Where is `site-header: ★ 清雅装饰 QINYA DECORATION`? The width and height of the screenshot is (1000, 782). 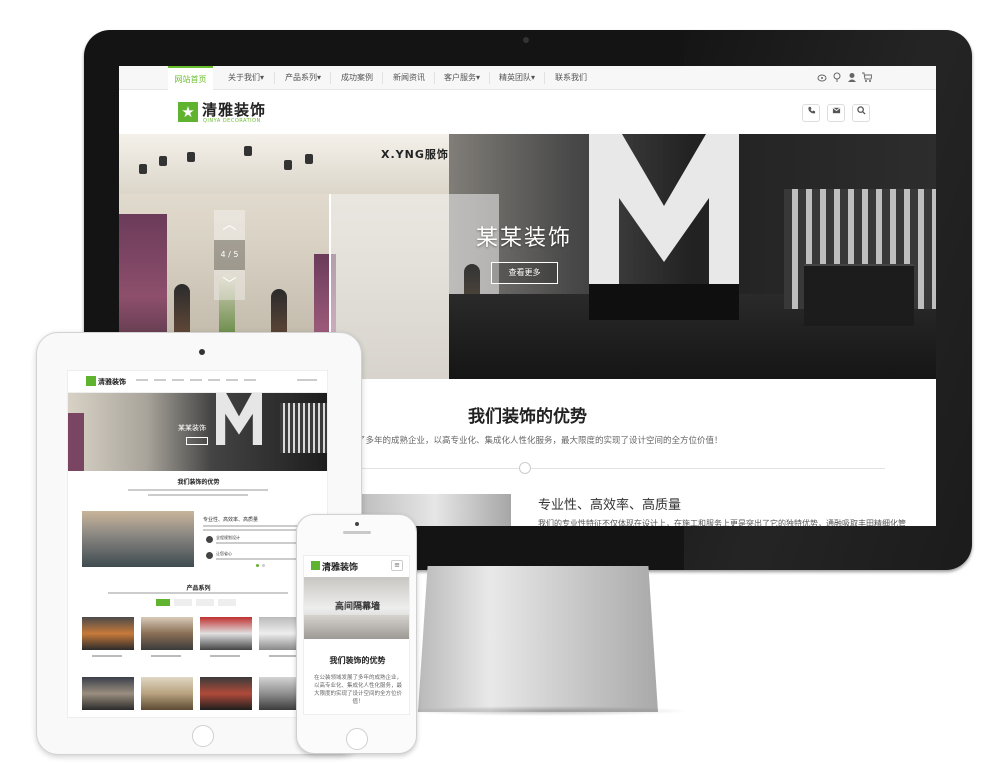 site-header: ★ 清雅装饰 QINYA DECORATION is located at coordinates (527, 112).